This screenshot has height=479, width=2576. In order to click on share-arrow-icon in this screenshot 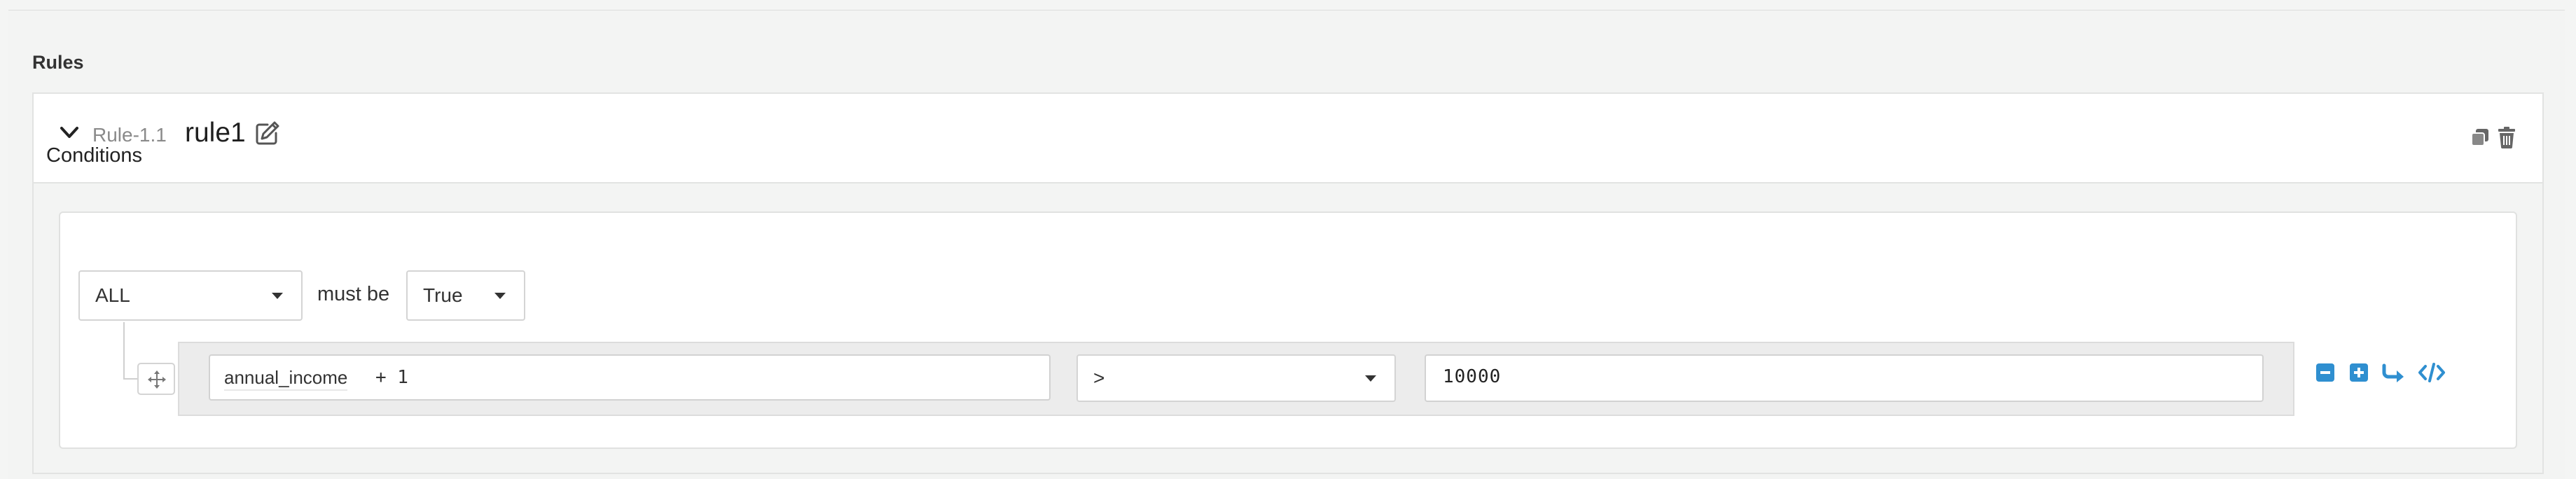, I will do `click(2393, 373)`.